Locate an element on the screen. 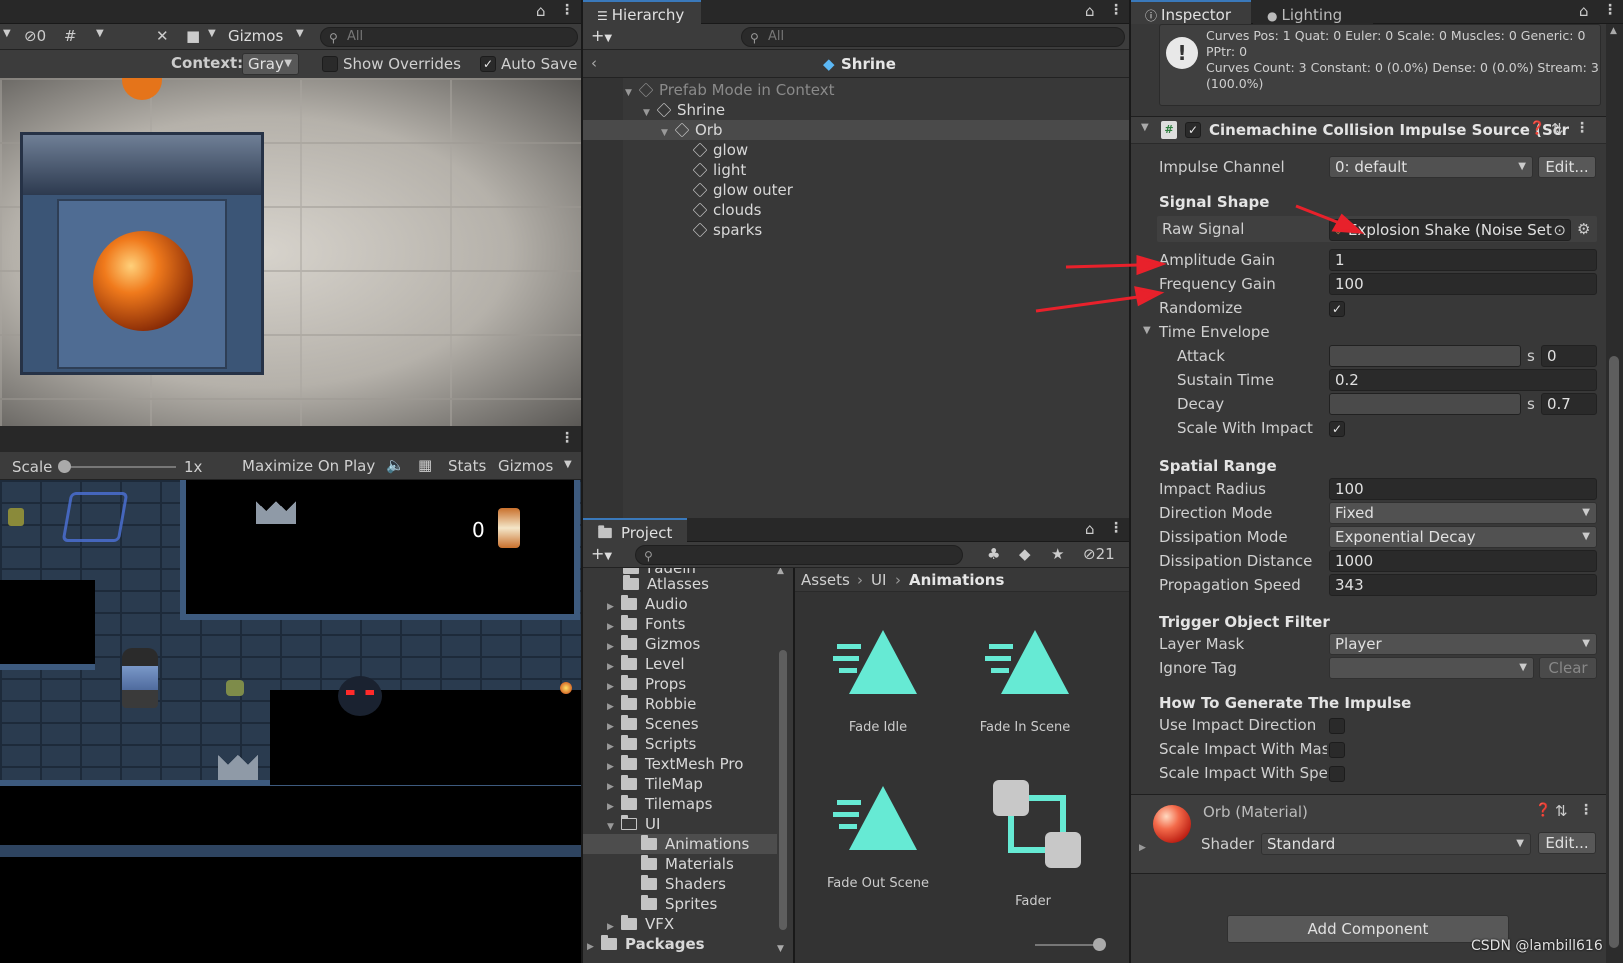  arrow-amplitude-gain is located at coordinates (1116, 265).